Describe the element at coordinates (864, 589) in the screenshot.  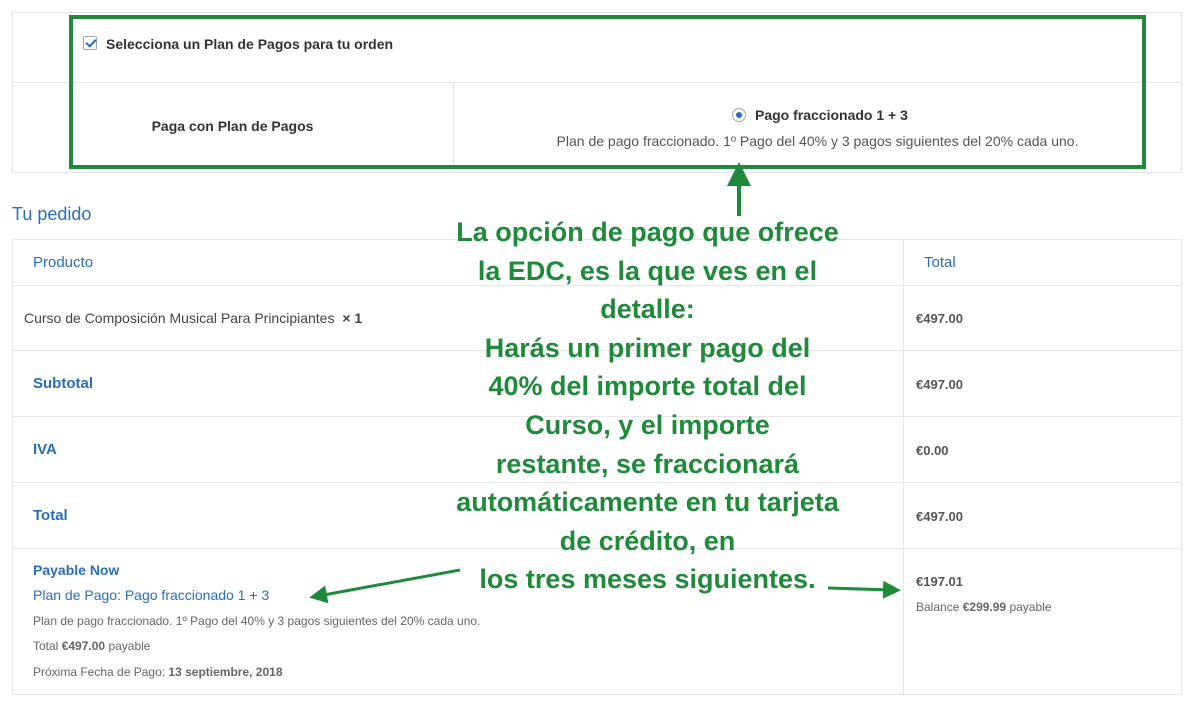
I see `arrow-right-icon` at that location.